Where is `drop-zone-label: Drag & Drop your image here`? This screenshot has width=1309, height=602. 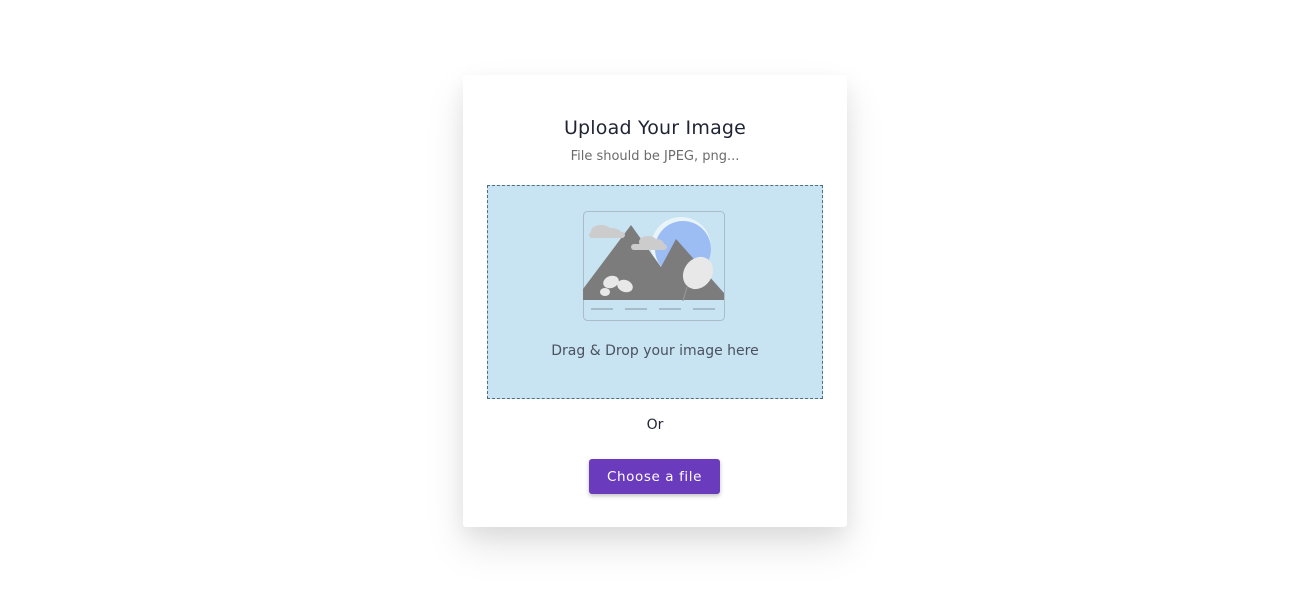 drop-zone-label: Drag & Drop your image here is located at coordinates (655, 351).